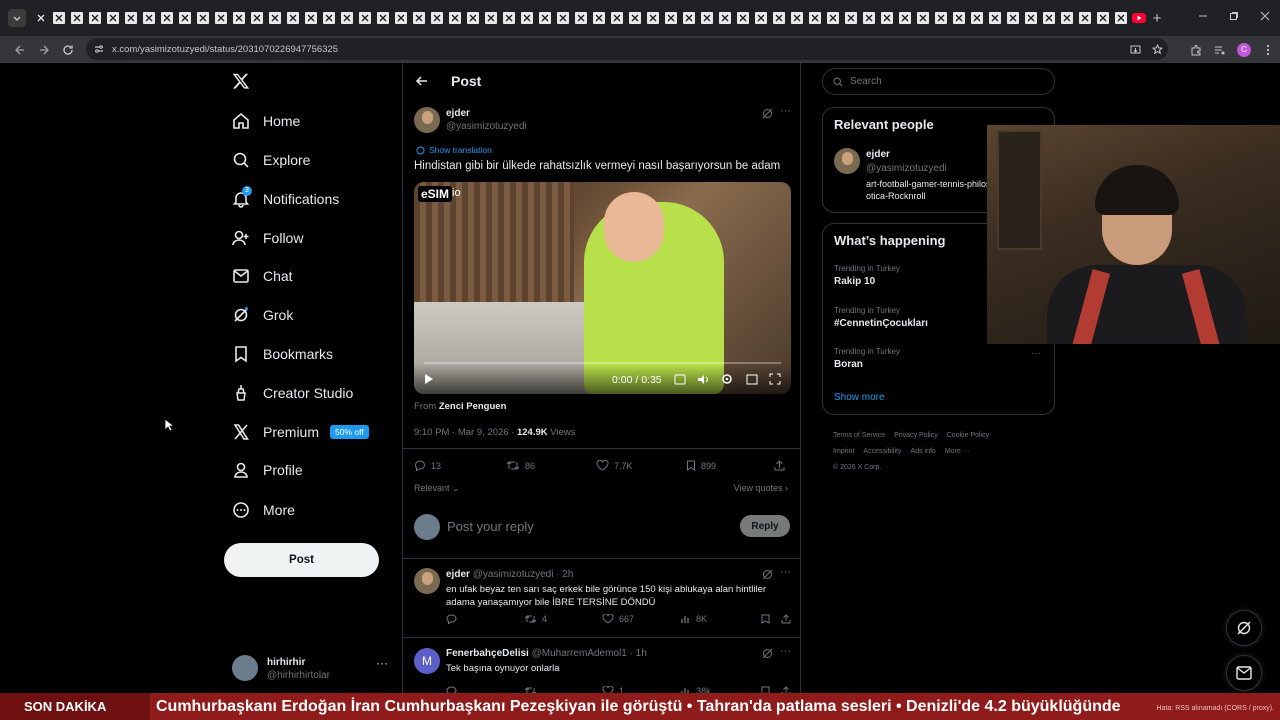 The height and width of the screenshot is (720, 1280). I want to click on footer-link: More ···, so click(957, 451).